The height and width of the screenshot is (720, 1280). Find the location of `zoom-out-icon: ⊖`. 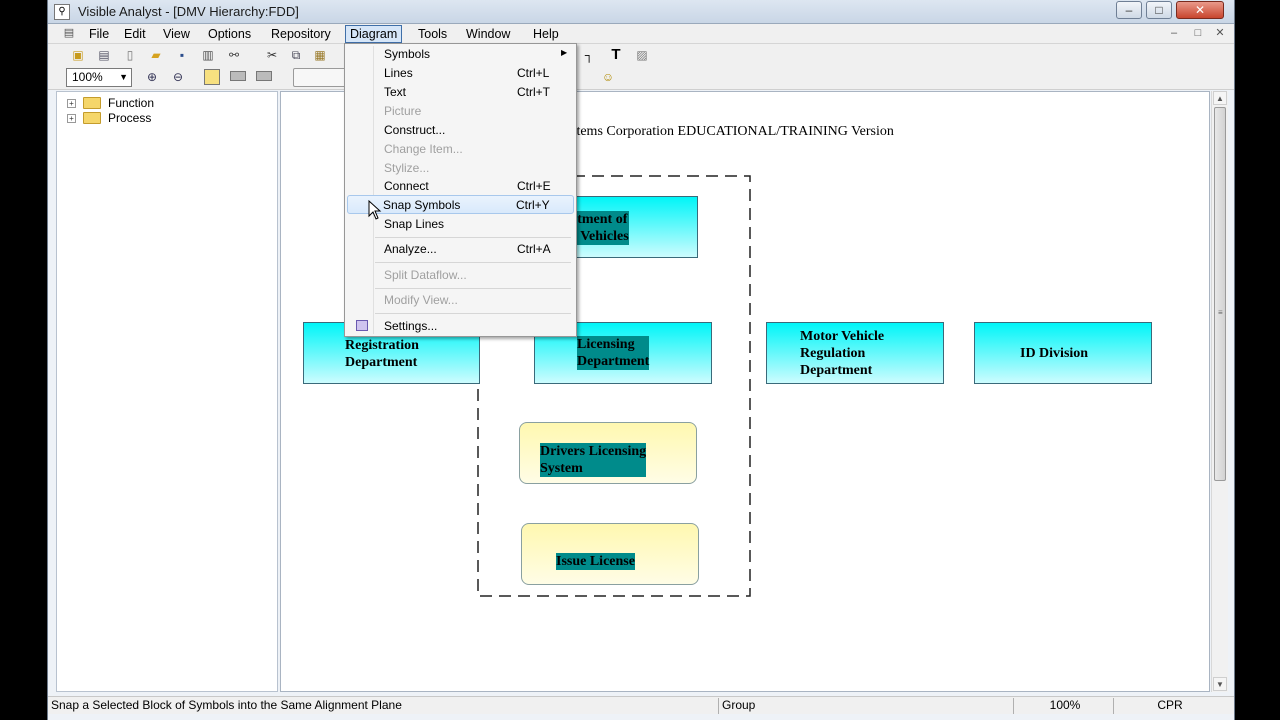

zoom-out-icon: ⊖ is located at coordinates (178, 77).